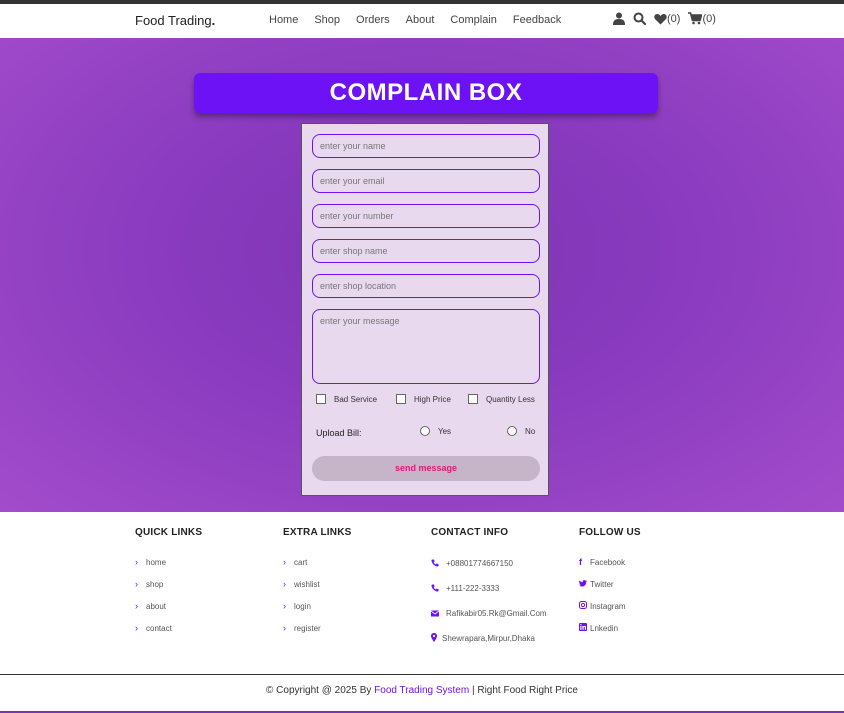 This screenshot has width=844, height=713. I want to click on logo: Food Trading., so click(175, 20).